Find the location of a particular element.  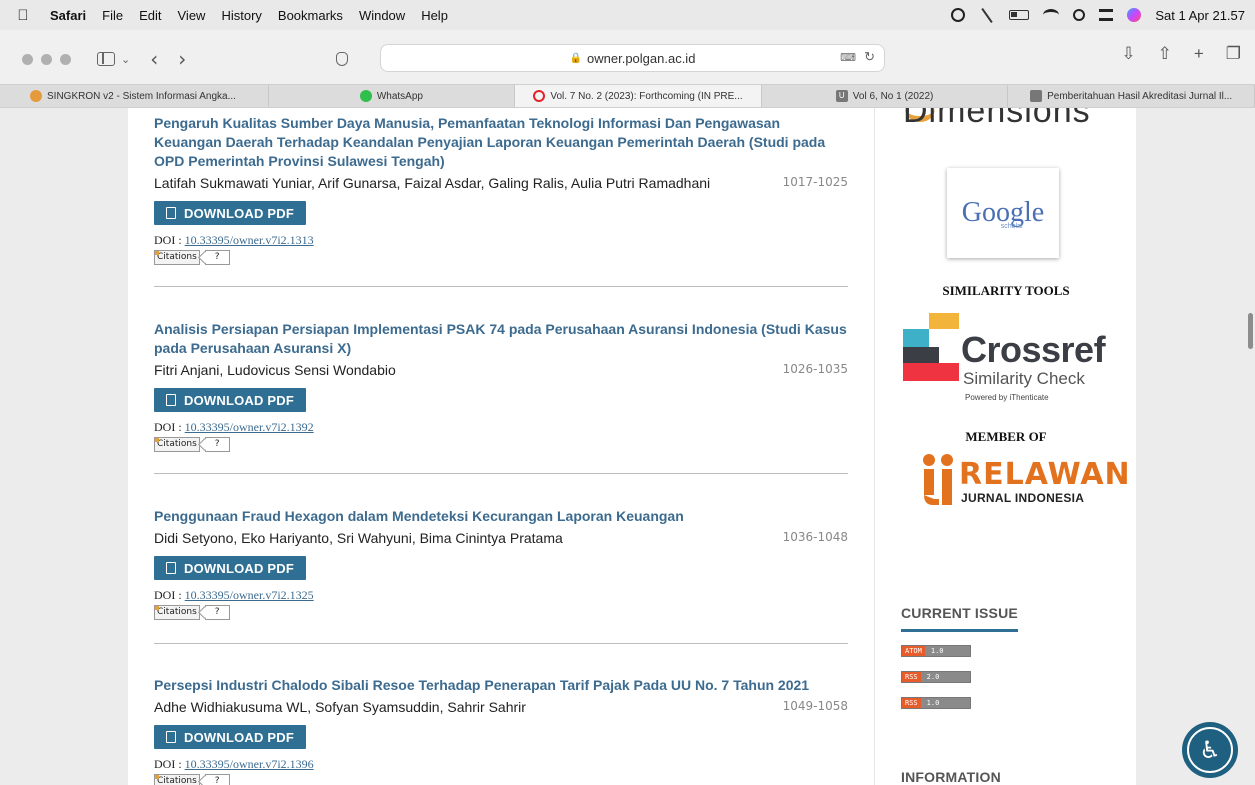

battery-icon is located at coordinates (1019, 15).